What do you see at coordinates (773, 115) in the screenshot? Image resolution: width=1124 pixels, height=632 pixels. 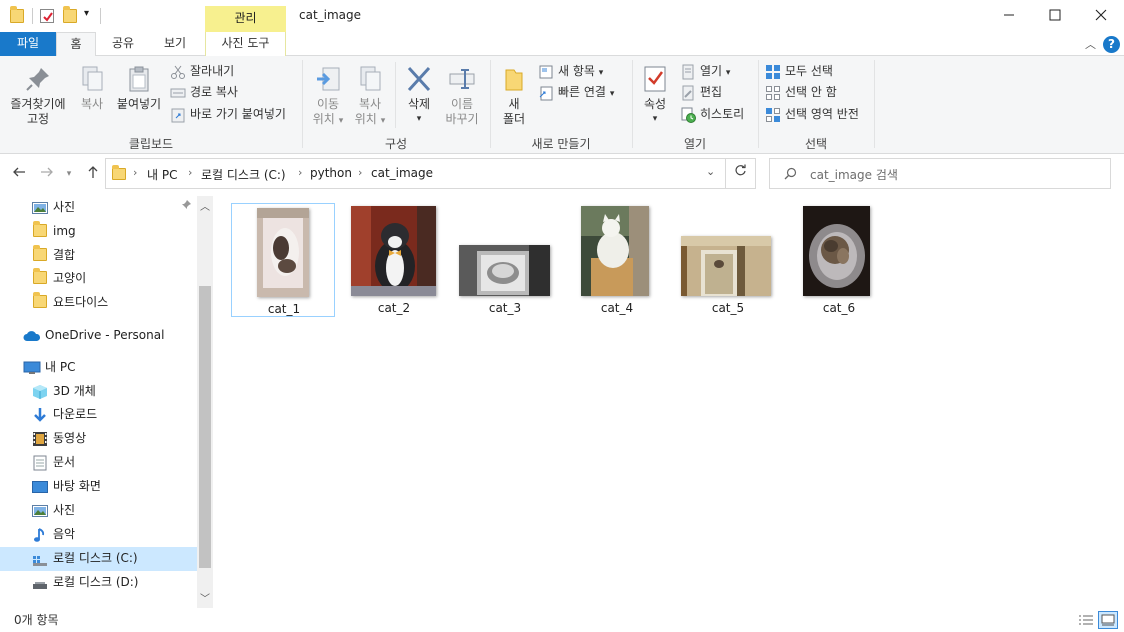 I see `invert-selection-icon` at bounding box center [773, 115].